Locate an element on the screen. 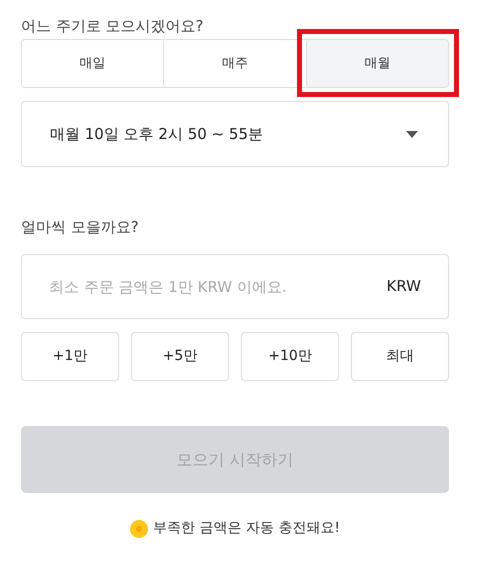  caret-icon is located at coordinates (412, 134).